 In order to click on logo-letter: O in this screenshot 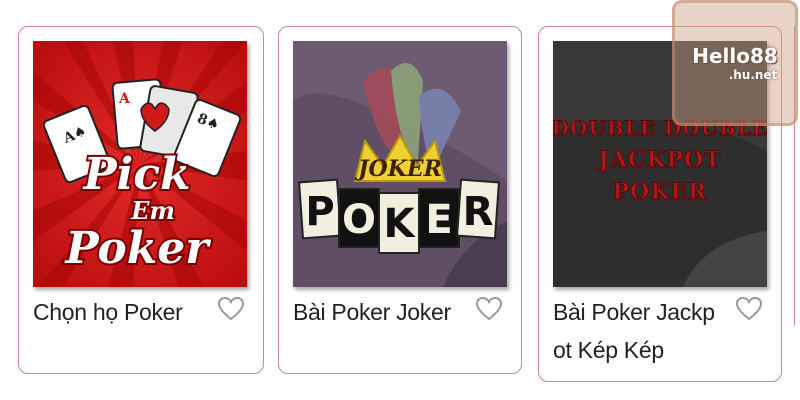, I will do `click(359, 220)`.